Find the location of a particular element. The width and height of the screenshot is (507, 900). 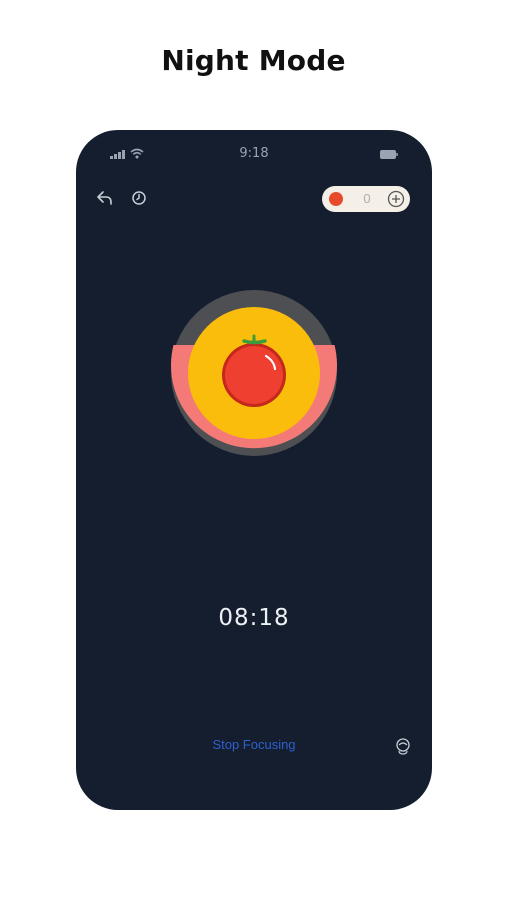

sound-icon is located at coordinates (403, 746).